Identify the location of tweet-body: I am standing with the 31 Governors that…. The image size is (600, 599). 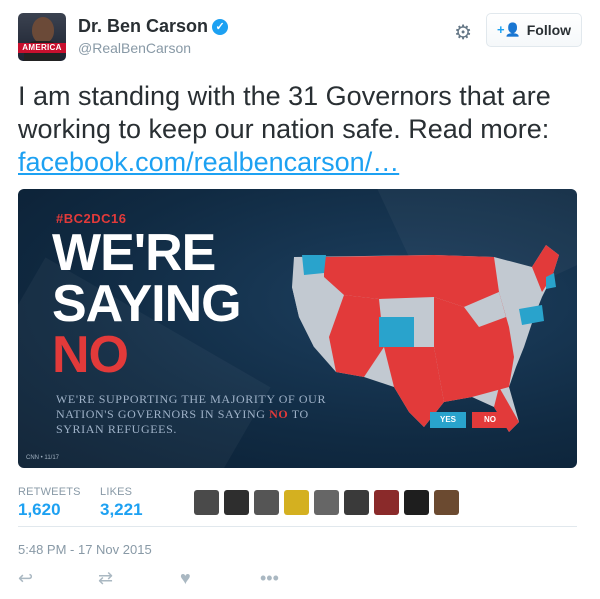
(284, 112).